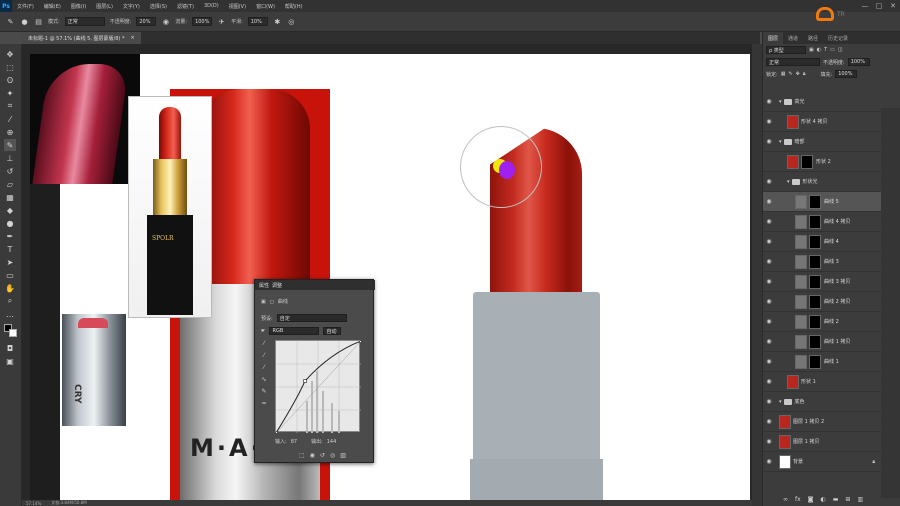  I want to click on background-color-swatch, so click(13, 333).